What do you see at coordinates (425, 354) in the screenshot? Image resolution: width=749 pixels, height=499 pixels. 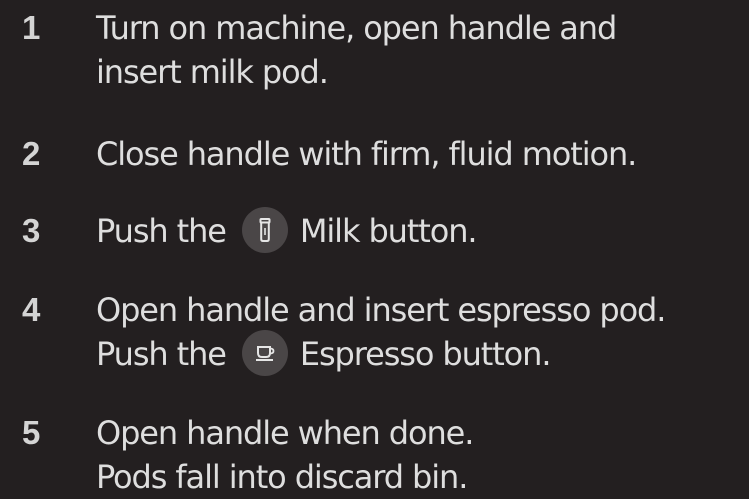 I see `step-text-after-icon: Espresso button.` at bounding box center [425, 354].